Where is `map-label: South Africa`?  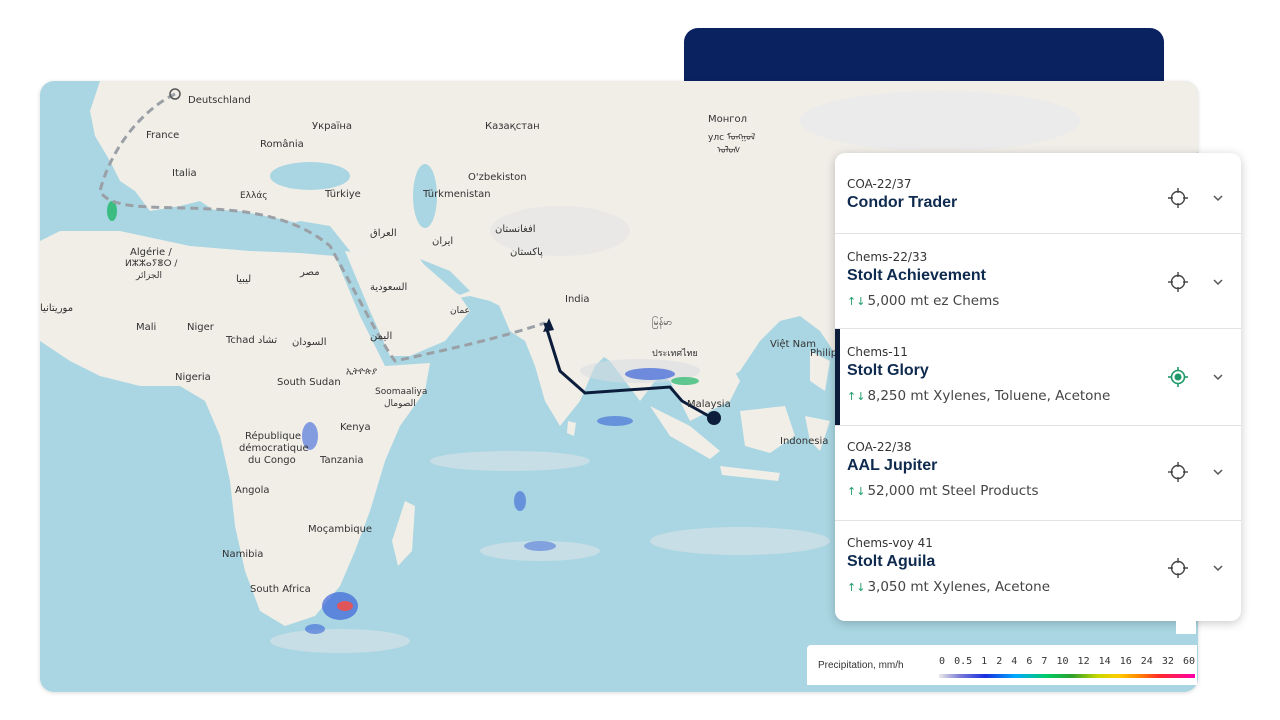 map-label: South Africa is located at coordinates (280, 589).